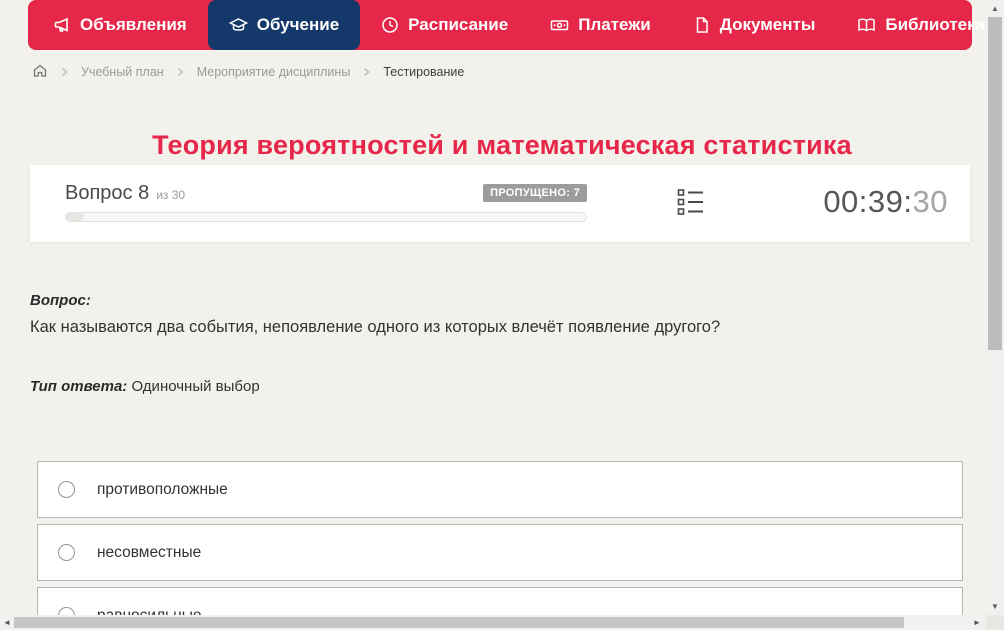 The width and height of the screenshot is (1004, 630). I want to click on clock-icon, so click(390, 25).